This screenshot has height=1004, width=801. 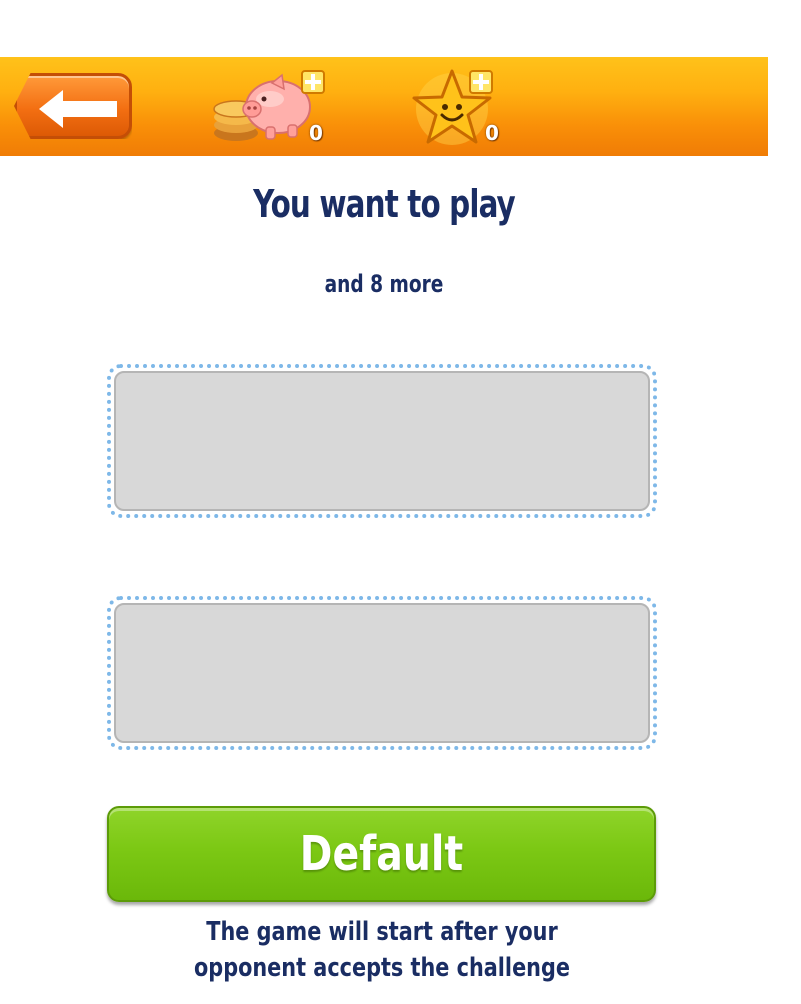 What do you see at coordinates (460, 107) in the screenshot?
I see `stars-counter: 0` at bounding box center [460, 107].